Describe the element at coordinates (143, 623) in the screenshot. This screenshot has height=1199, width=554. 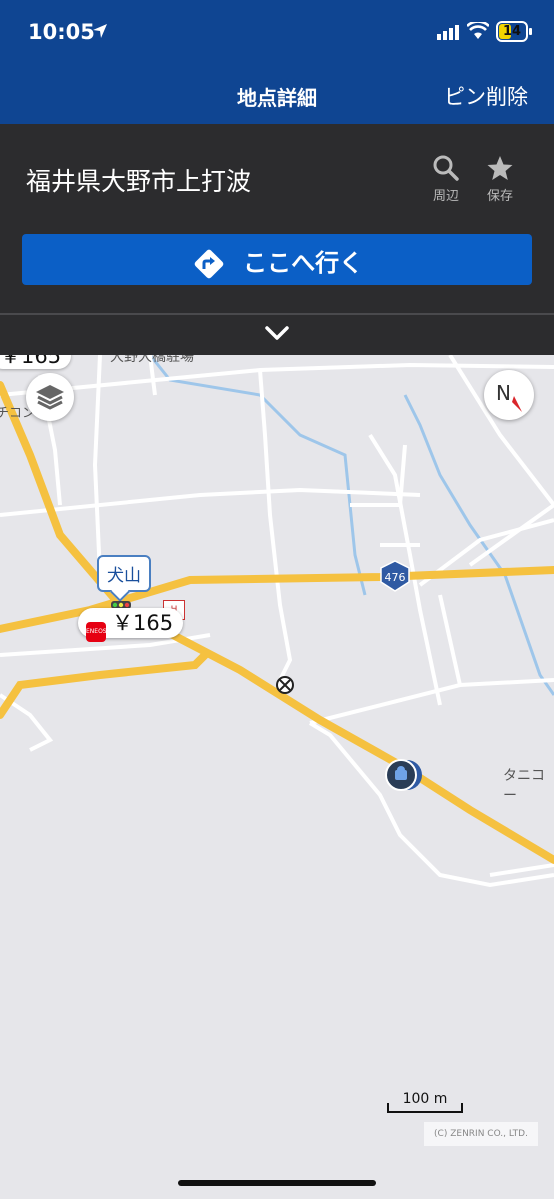
I see `fuel-price-label: ￥165` at that location.